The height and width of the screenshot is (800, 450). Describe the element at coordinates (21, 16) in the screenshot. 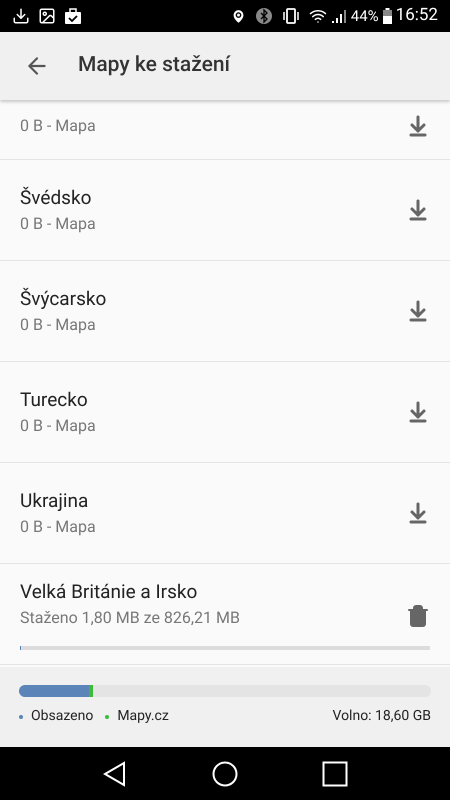

I see `download-icon` at that location.